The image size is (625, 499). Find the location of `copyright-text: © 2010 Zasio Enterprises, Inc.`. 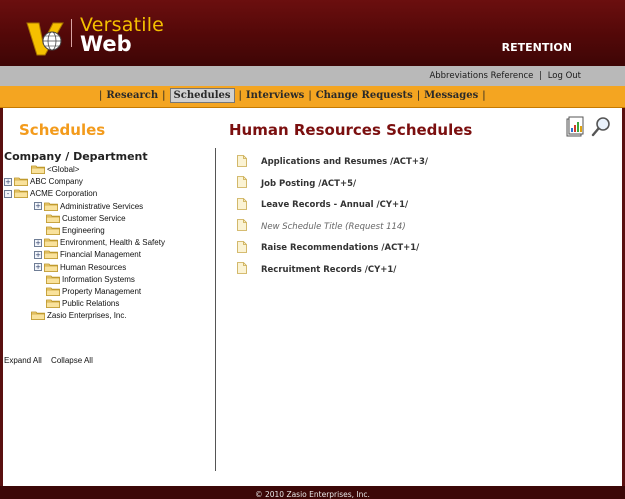

copyright-text: © 2010 Zasio Enterprises, Inc. is located at coordinates (312, 494).